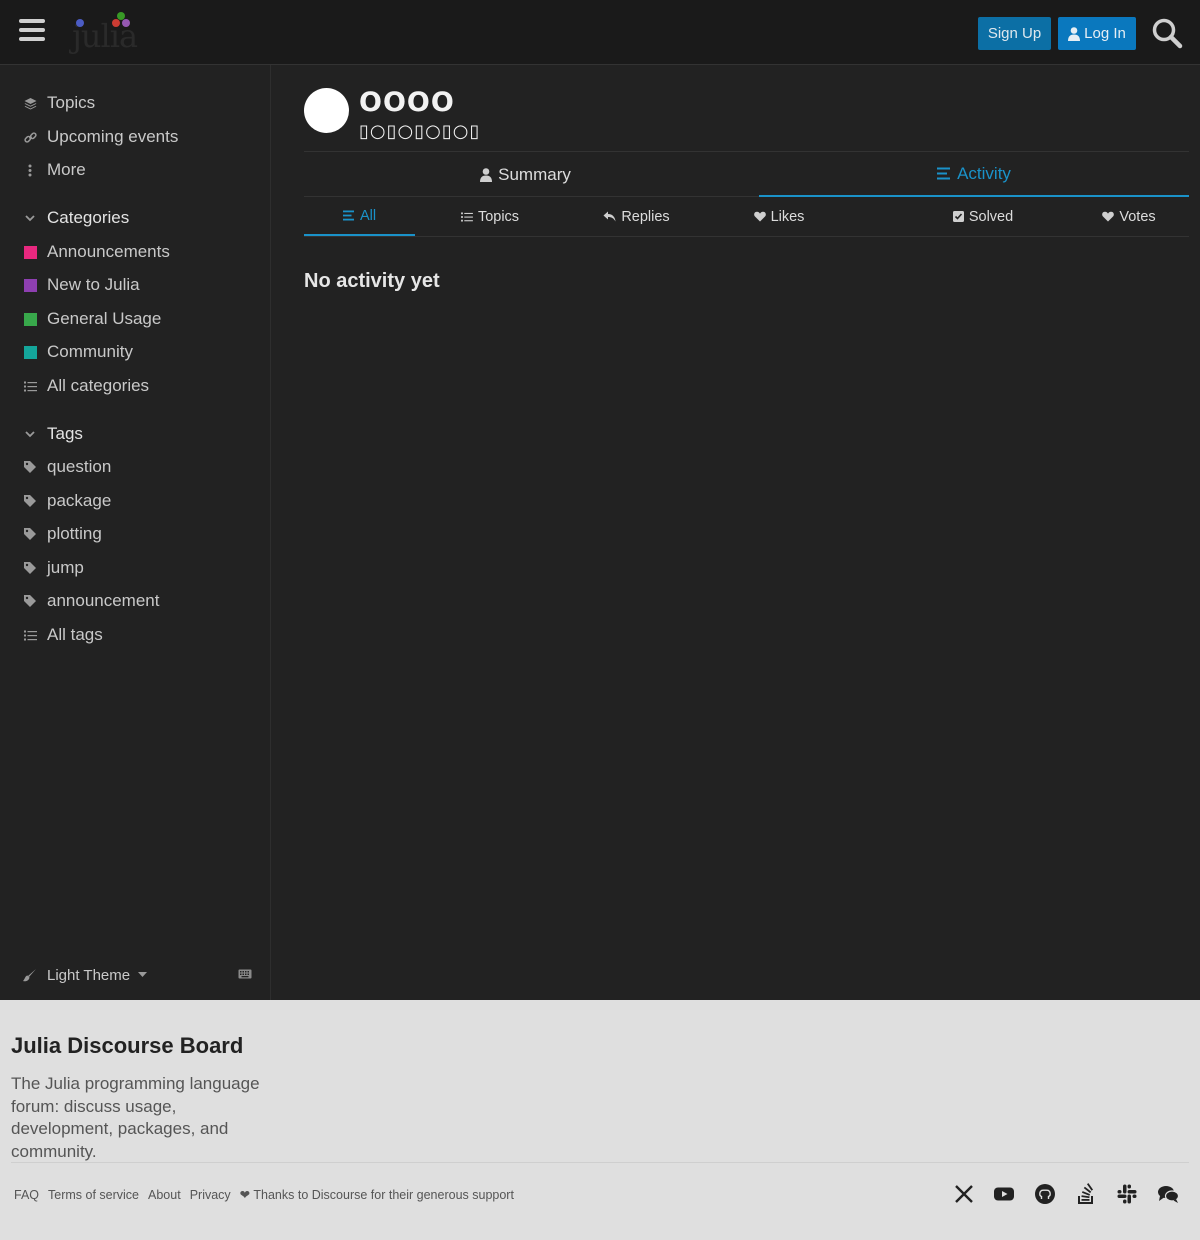  I want to click on sidebar-item-label: All categories, so click(98, 385).